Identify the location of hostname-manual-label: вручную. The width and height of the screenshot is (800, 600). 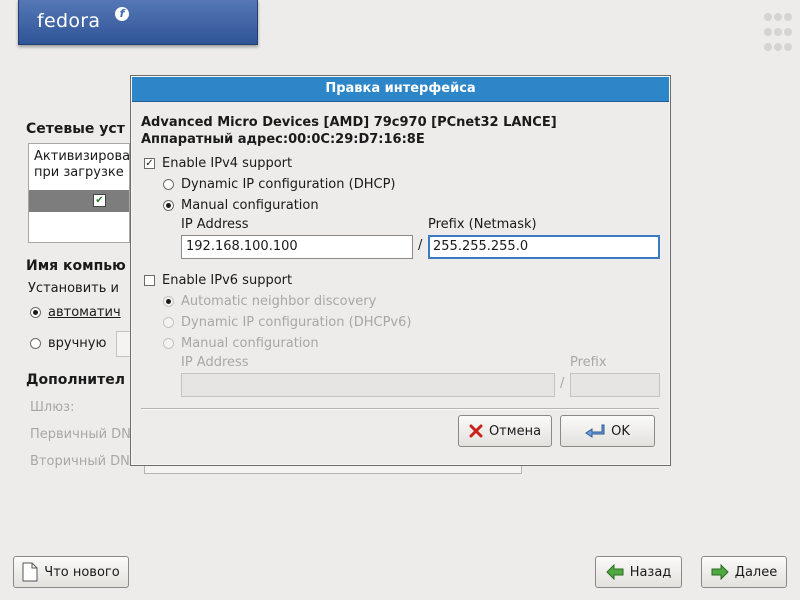
(77, 343).